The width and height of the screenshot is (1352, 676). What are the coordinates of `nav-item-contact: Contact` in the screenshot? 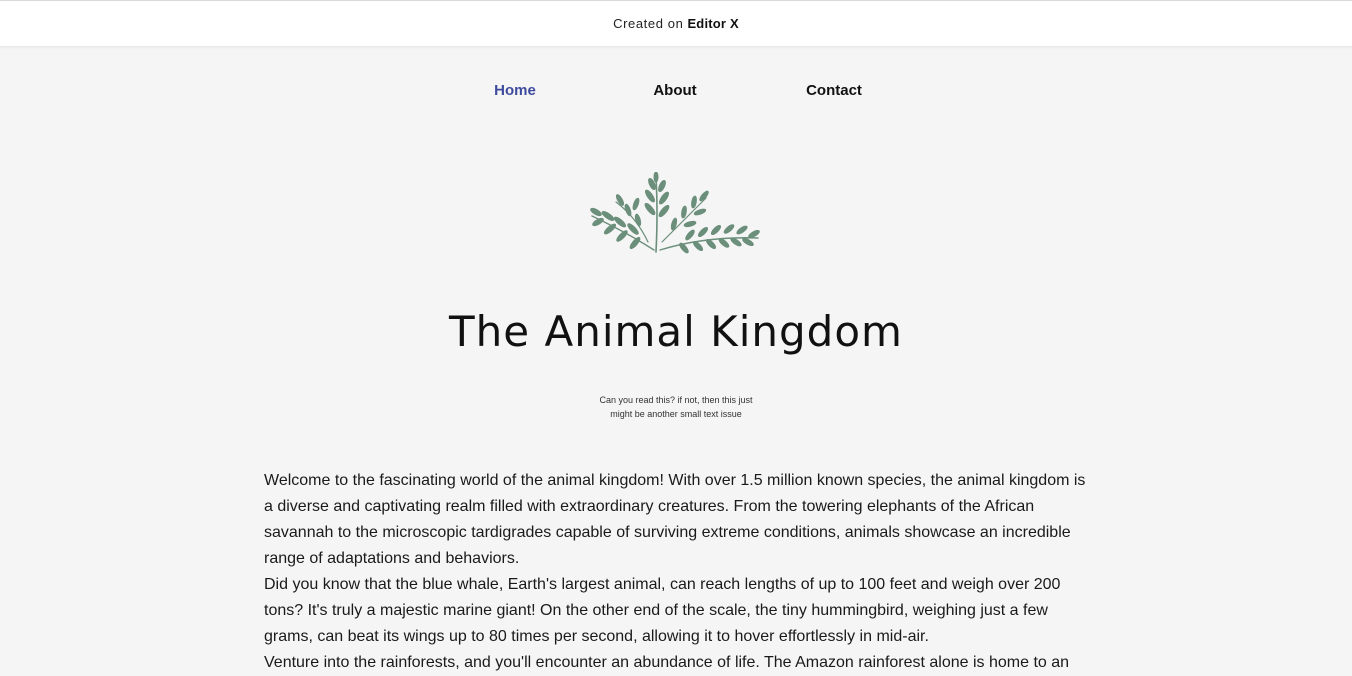 It's located at (834, 91).